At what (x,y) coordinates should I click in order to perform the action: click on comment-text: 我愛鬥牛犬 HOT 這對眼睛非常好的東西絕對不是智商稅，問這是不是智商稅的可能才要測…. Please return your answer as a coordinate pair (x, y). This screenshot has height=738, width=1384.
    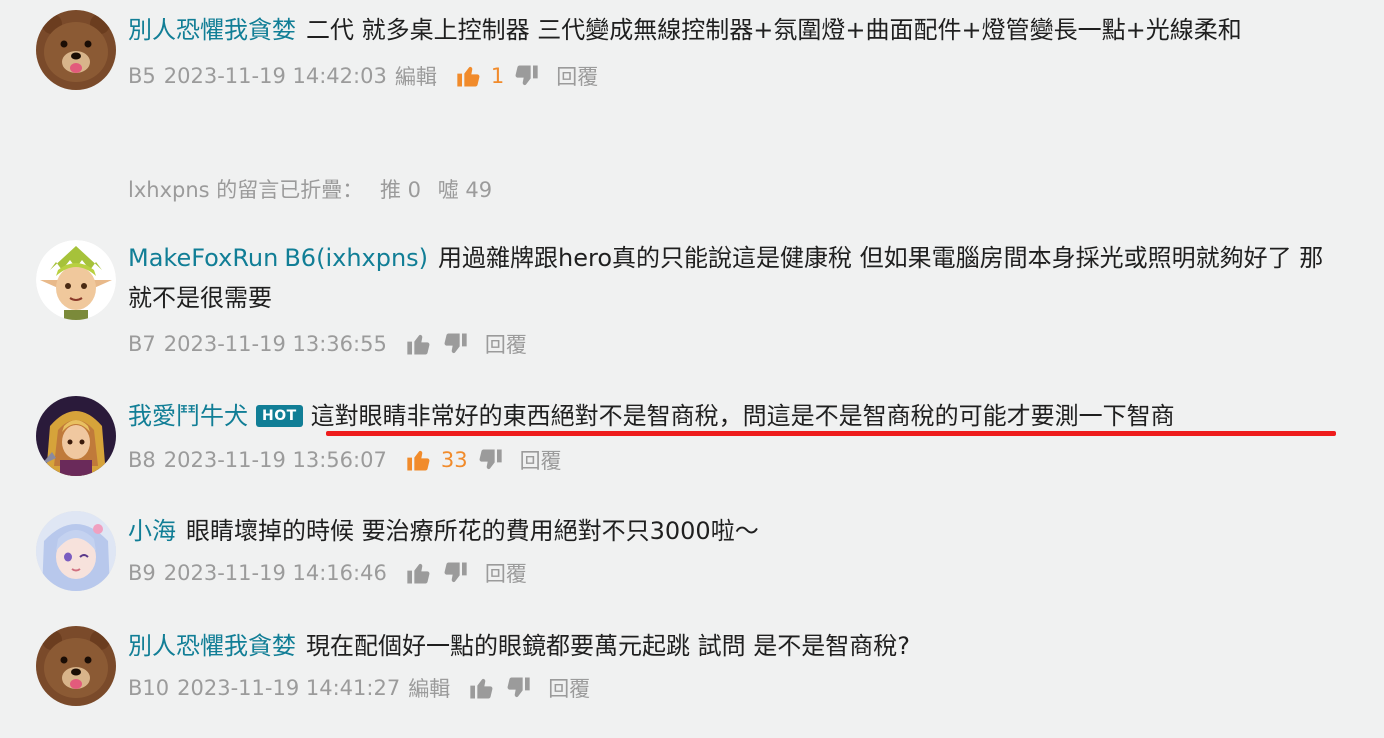
    Looking at the image, I should click on (736, 416).